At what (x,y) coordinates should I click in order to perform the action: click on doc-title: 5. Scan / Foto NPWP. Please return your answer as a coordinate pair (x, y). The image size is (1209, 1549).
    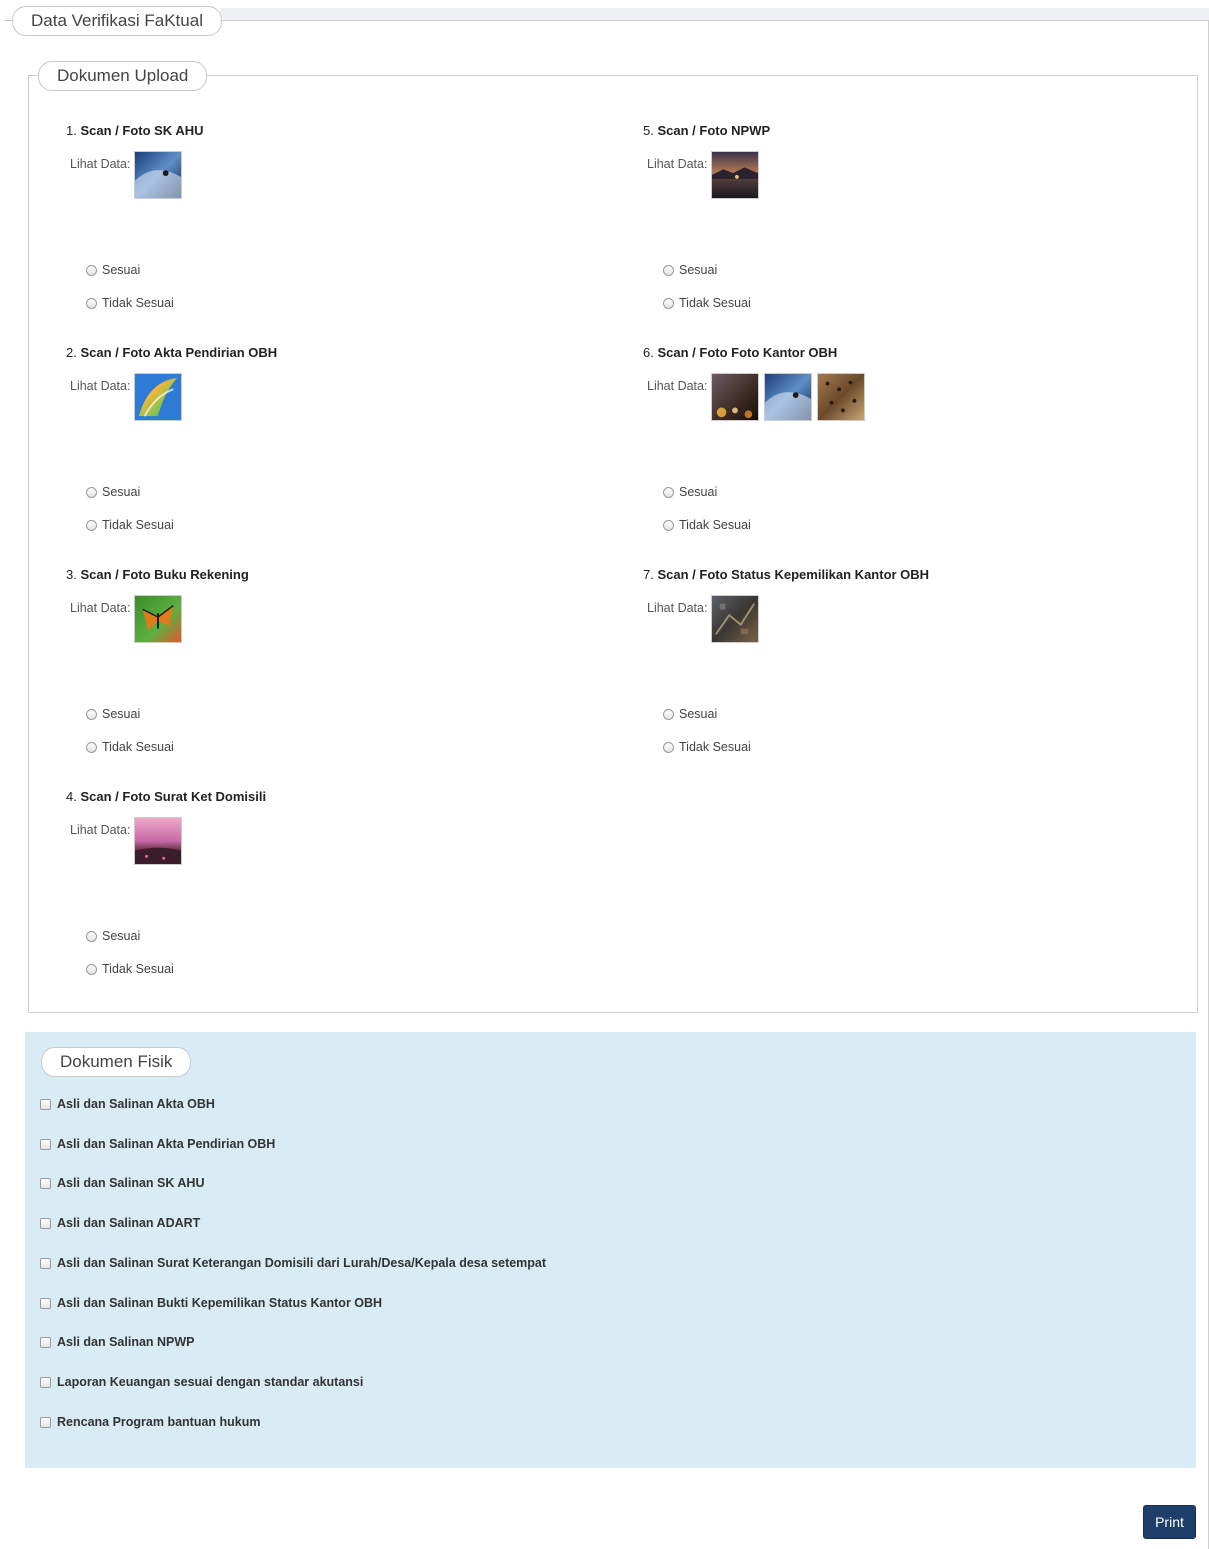
    Looking at the image, I should click on (706, 130).